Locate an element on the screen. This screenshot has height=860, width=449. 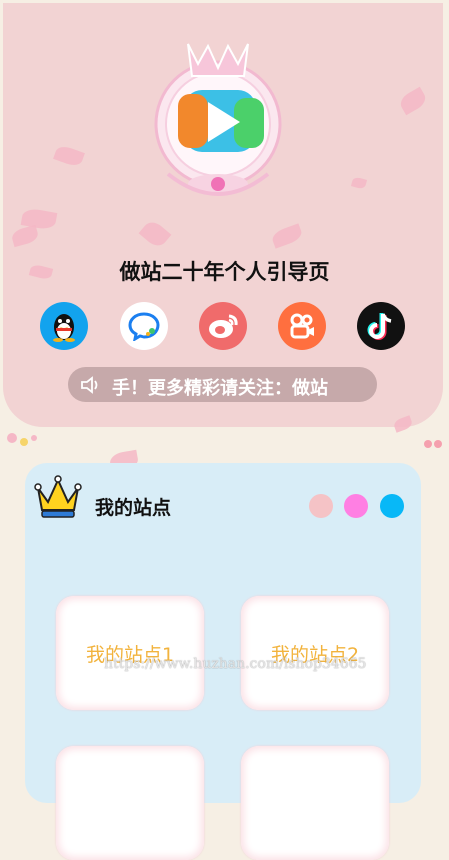
watermark-text: https://www.huzhan.com/ishop34665 is located at coordinates (235, 664).